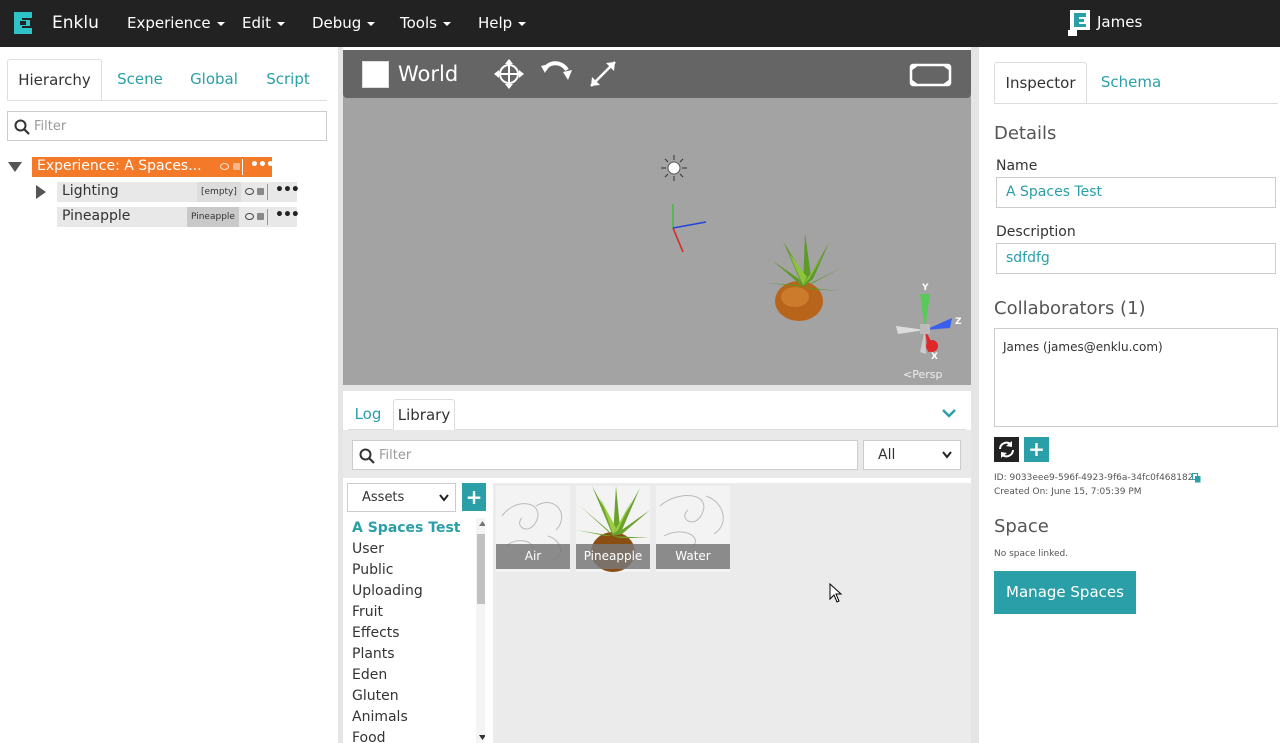 The height and width of the screenshot is (743, 1280). I want to click on scrollbar-thumb, so click(481, 569).